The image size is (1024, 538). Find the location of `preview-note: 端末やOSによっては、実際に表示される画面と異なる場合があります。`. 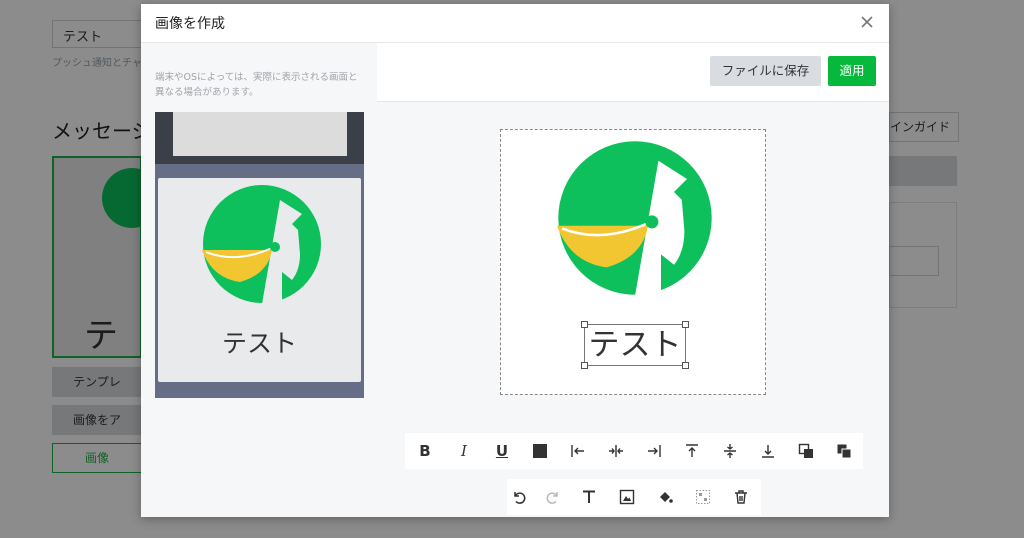

preview-note: 端末やOSによっては、実際に表示される画面と異なる場合があります。 is located at coordinates (256, 85).